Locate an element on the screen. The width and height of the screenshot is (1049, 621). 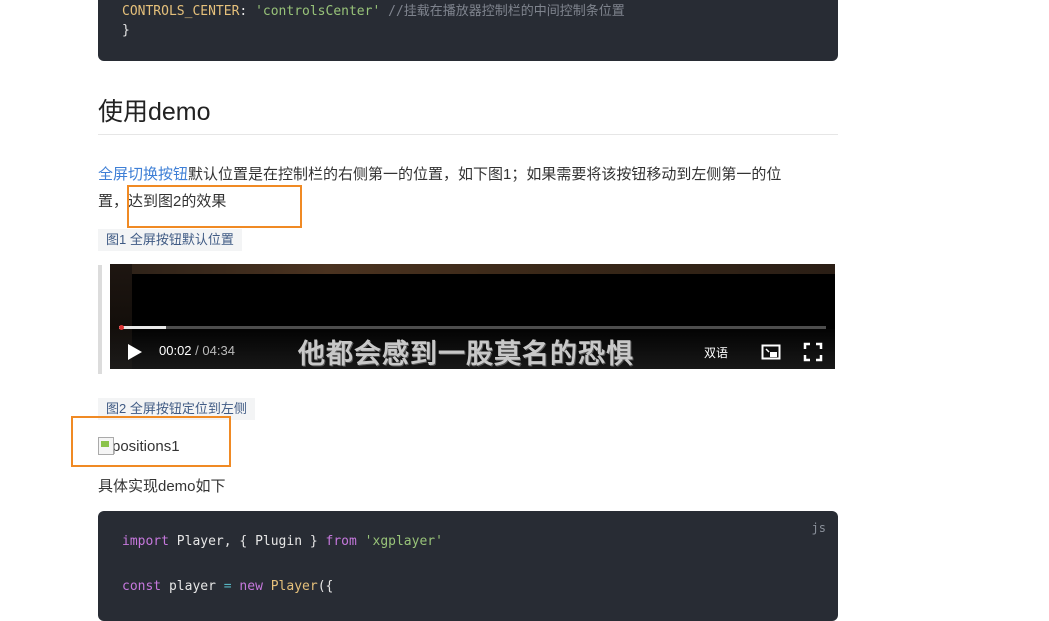
play-icon is located at coordinates (134, 352).